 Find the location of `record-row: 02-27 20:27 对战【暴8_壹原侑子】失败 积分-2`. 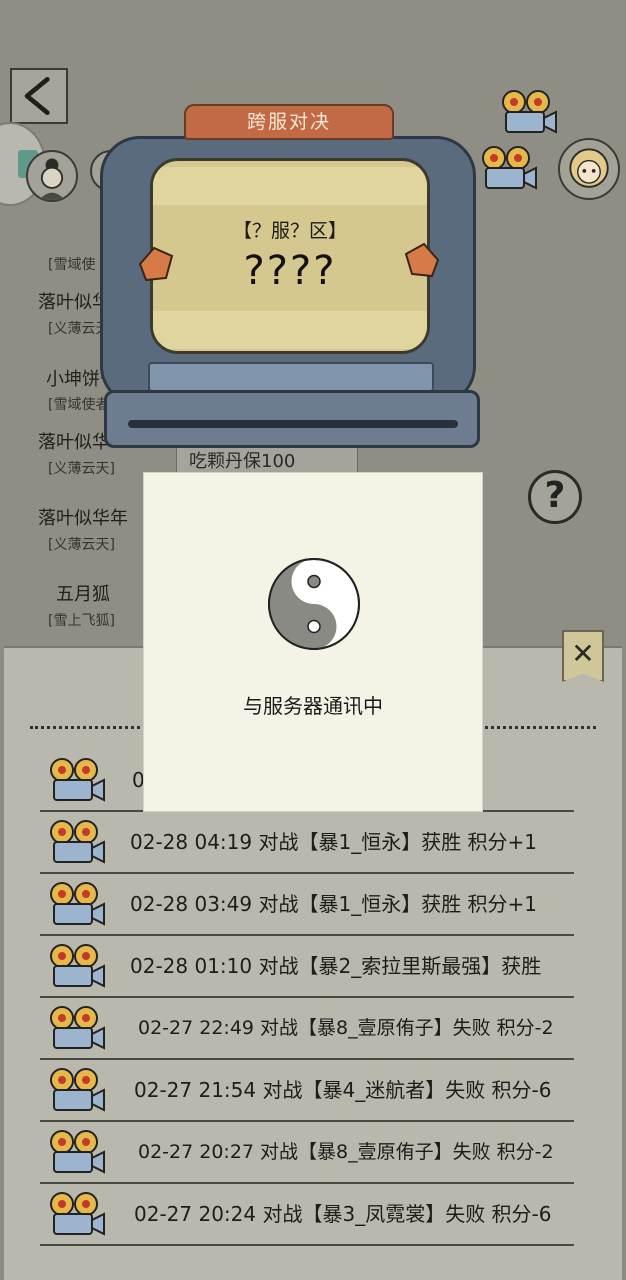

record-row: 02-27 20:27 对战【暴8_壹原侑子】失败 积分-2 is located at coordinates (307, 1153).